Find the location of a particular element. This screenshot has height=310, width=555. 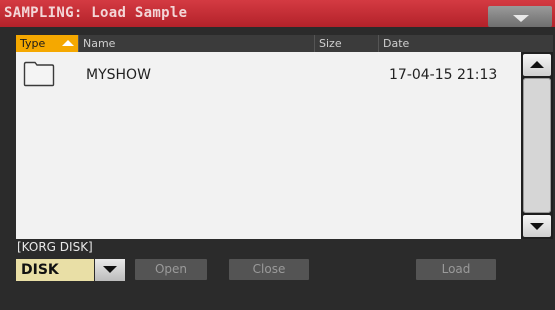

disk-dropdown-button is located at coordinates (110, 270).